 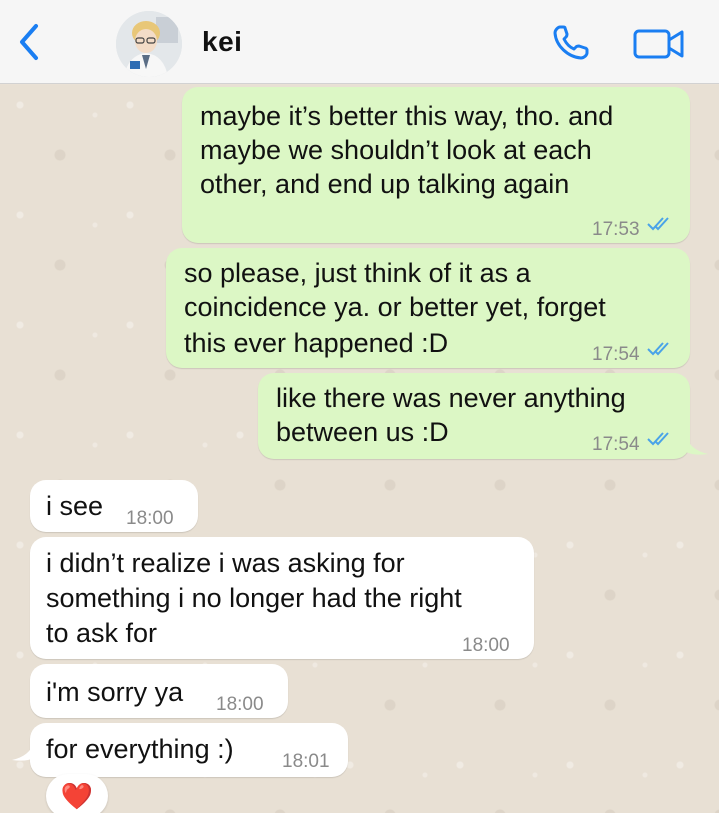 I want to click on message-line: coincidence ya. or better yet, forget, so click(x=395, y=307).